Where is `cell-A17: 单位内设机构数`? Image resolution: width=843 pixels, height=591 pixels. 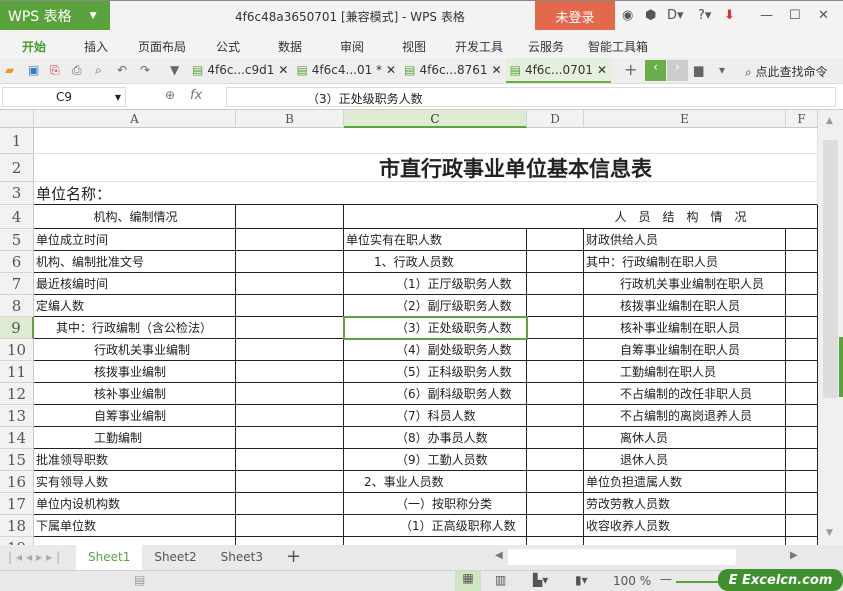 cell-A17: 单位内设机构数 is located at coordinates (135, 504).